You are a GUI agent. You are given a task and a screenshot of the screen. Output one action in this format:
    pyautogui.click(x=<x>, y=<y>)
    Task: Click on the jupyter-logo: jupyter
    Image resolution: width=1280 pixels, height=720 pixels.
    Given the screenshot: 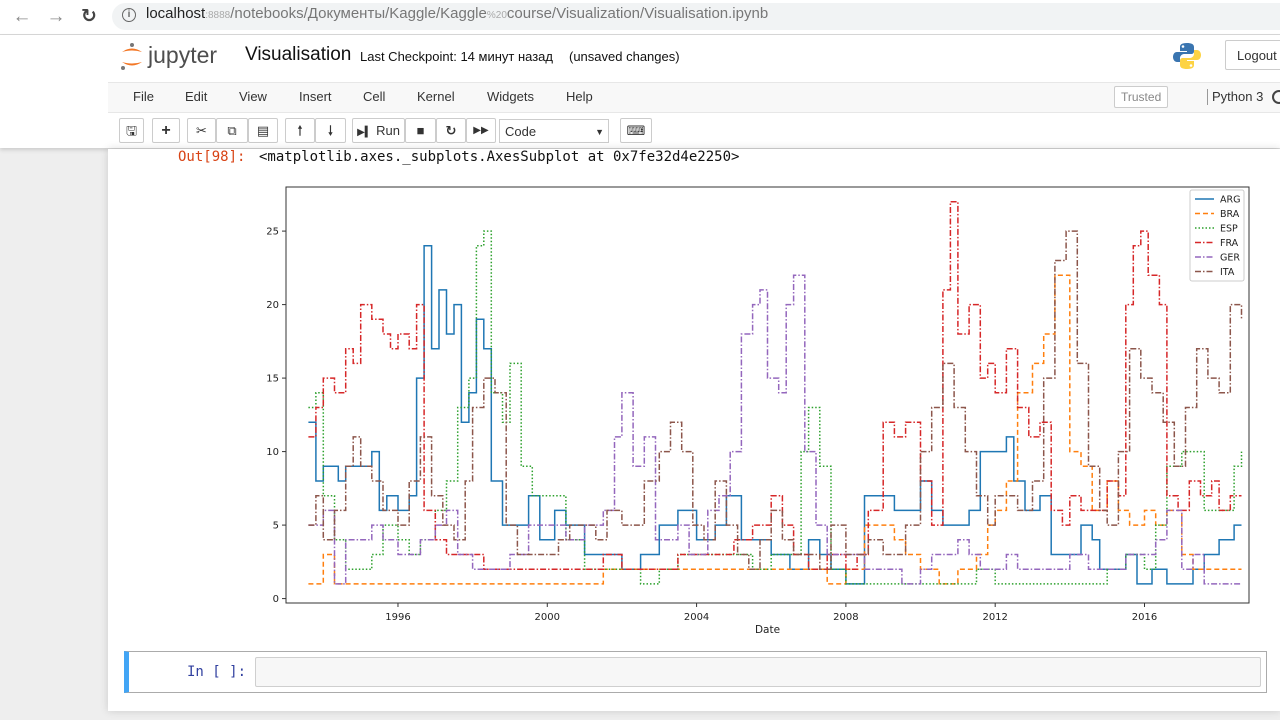 What is the action you would take?
    pyautogui.click(x=175, y=57)
    